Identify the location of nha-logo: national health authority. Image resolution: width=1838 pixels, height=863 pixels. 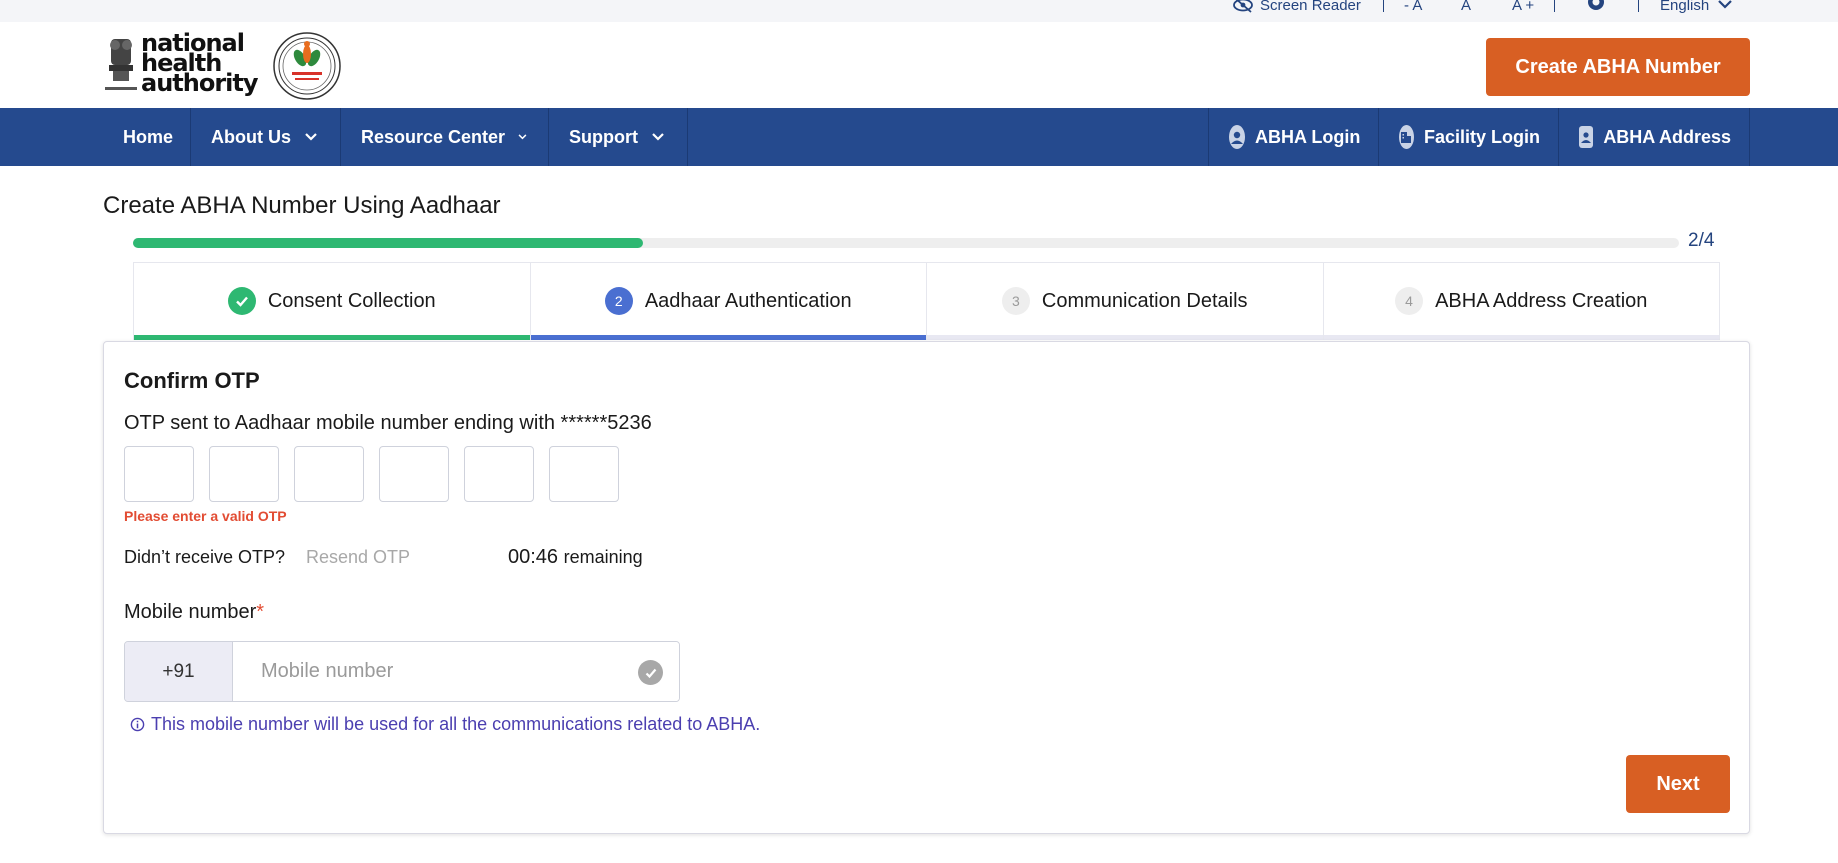
(181, 65).